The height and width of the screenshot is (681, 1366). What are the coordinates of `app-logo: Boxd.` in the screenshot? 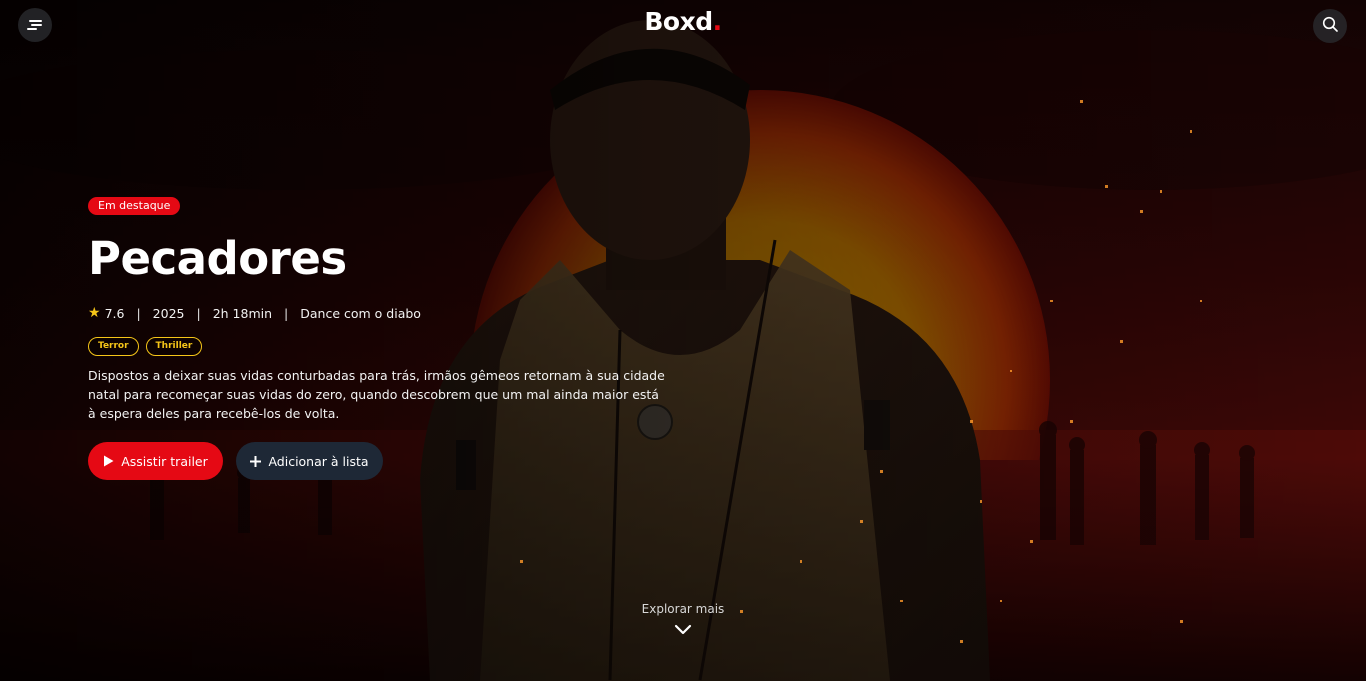 It's located at (683, 21).